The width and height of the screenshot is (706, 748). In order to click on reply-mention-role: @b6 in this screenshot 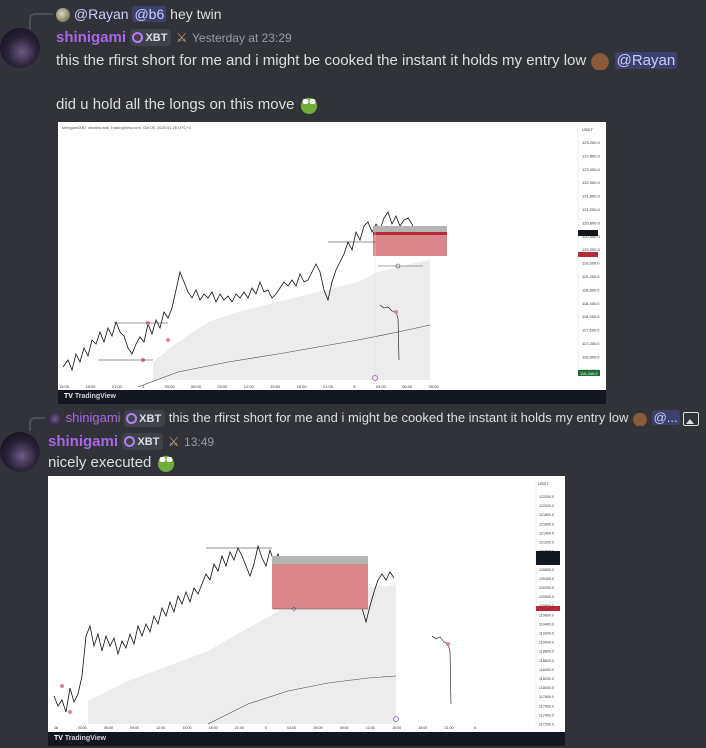, I will do `click(149, 14)`.